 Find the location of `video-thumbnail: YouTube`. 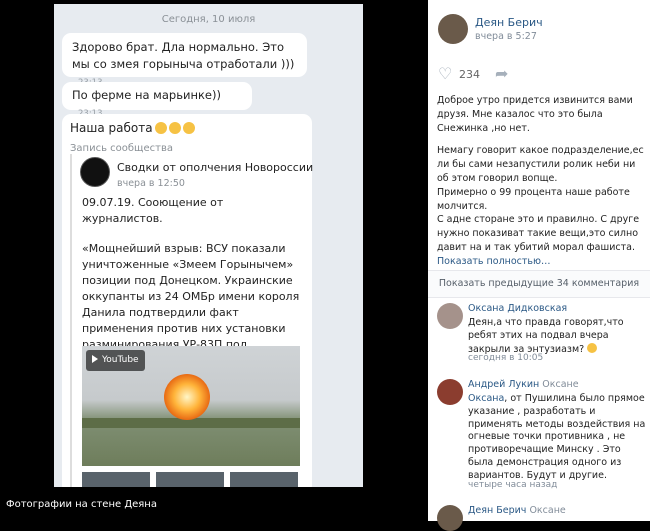

video-thumbnail: YouTube is located at coordinates (191, 406).